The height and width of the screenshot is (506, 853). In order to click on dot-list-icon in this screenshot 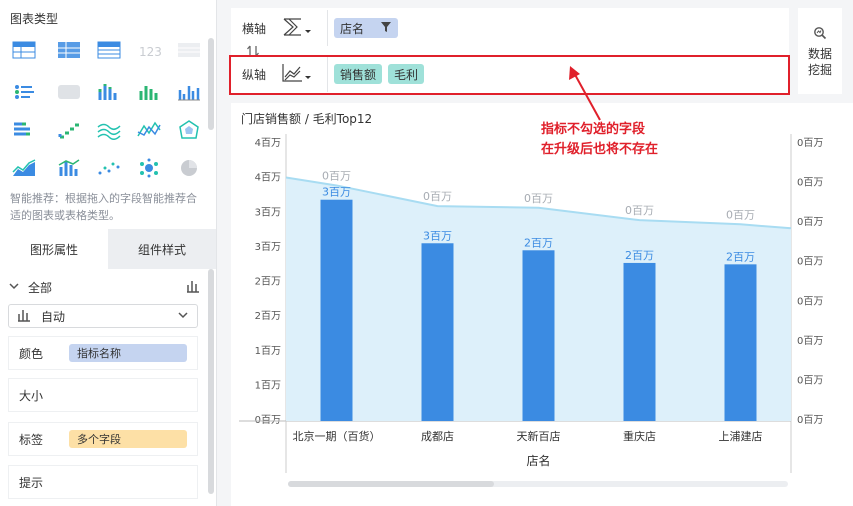, I will do `click(24, 92)`.